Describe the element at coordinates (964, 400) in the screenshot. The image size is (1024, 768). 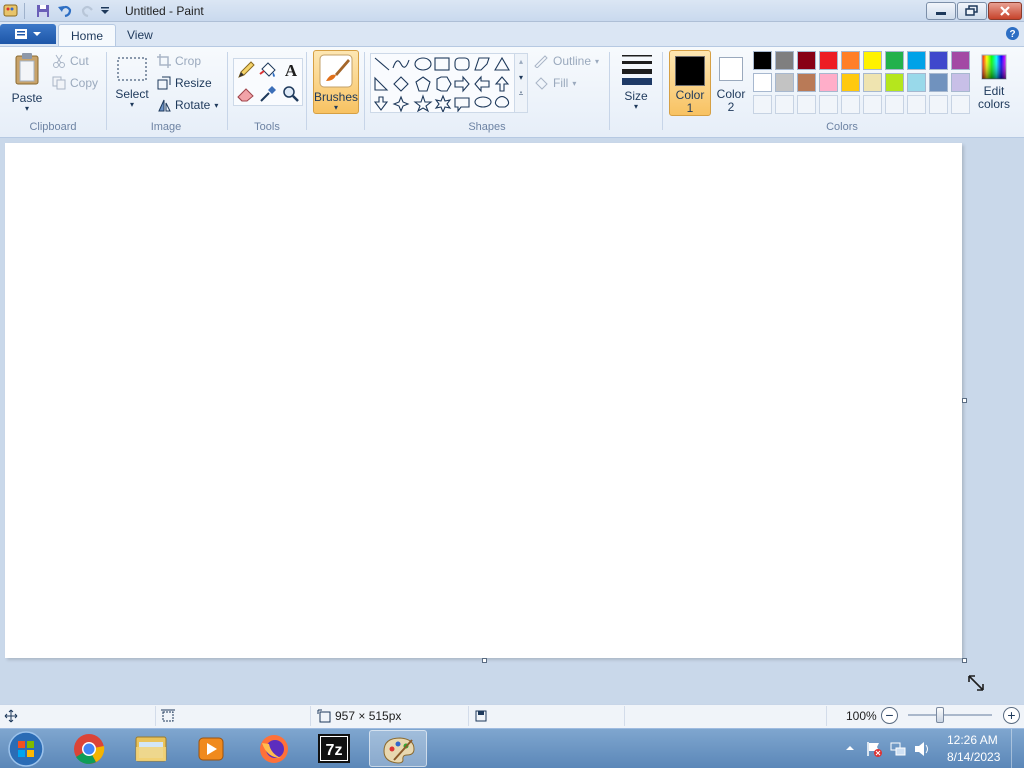
I see `canvas-resize-handle-right` at that location.